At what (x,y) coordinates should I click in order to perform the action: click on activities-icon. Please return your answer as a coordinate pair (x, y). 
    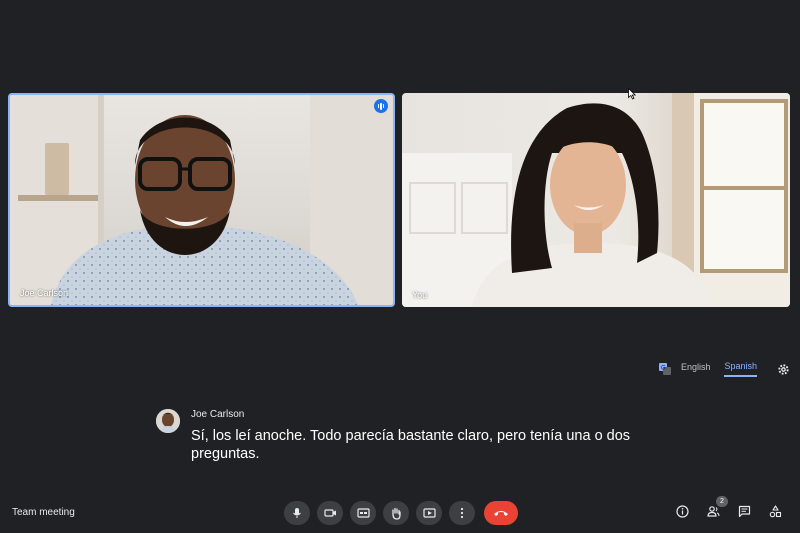
    Looking at the image, I should click on (775, 510).